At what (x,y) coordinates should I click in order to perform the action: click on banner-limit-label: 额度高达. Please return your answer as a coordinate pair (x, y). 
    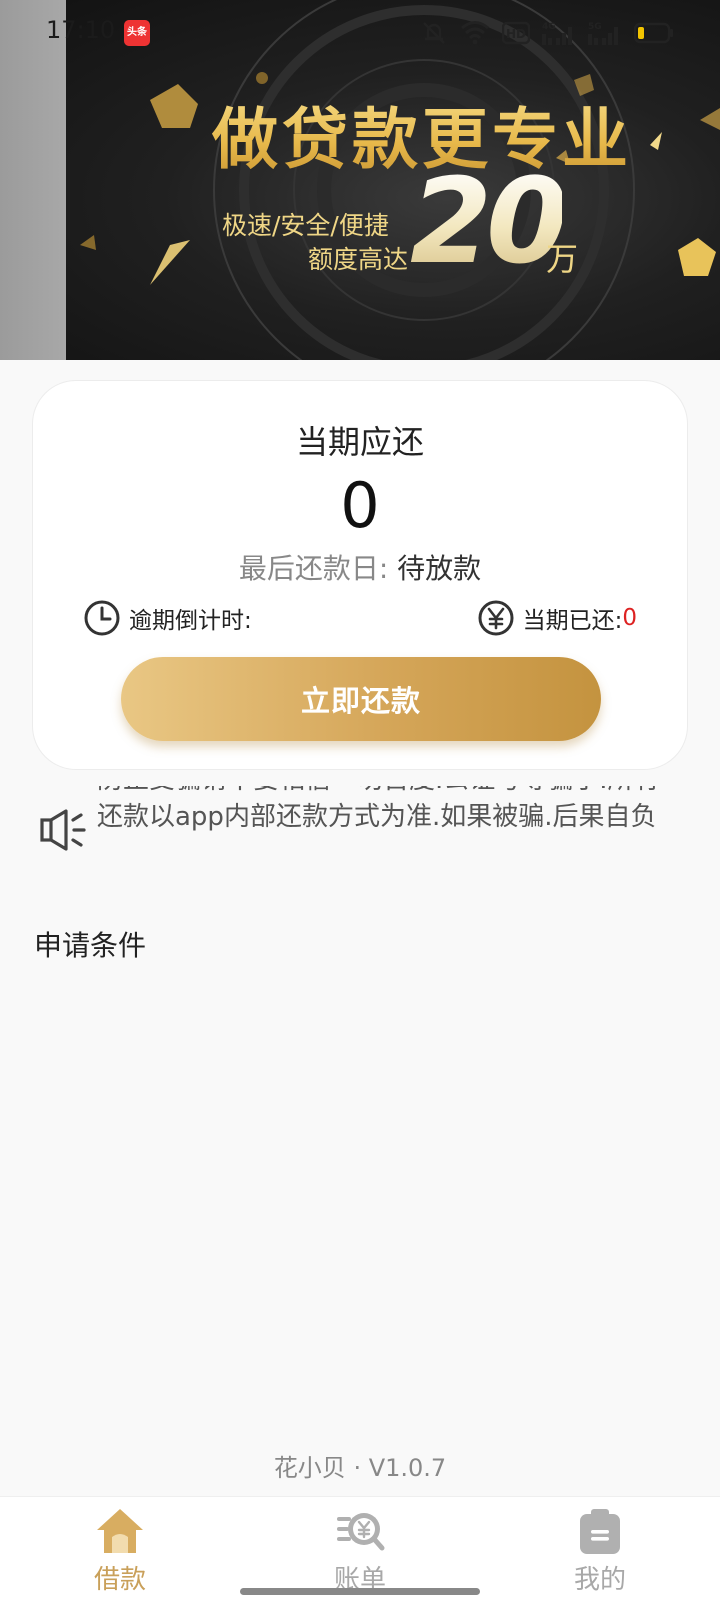
    Looking at the image, I should click on (358, 259).